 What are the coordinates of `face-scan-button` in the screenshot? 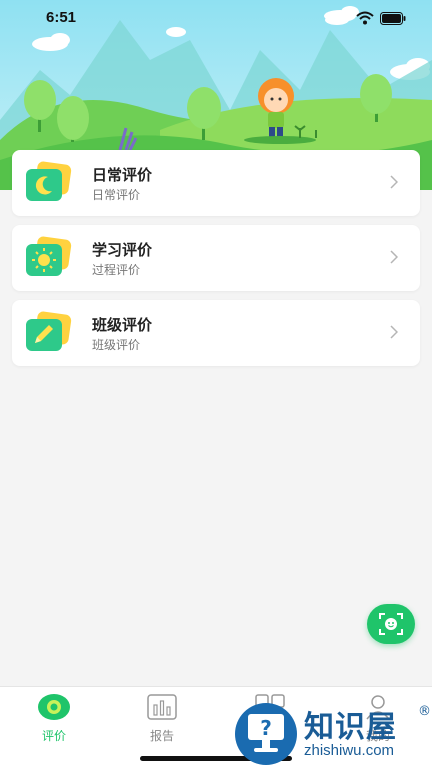 It's located at (391, 624).